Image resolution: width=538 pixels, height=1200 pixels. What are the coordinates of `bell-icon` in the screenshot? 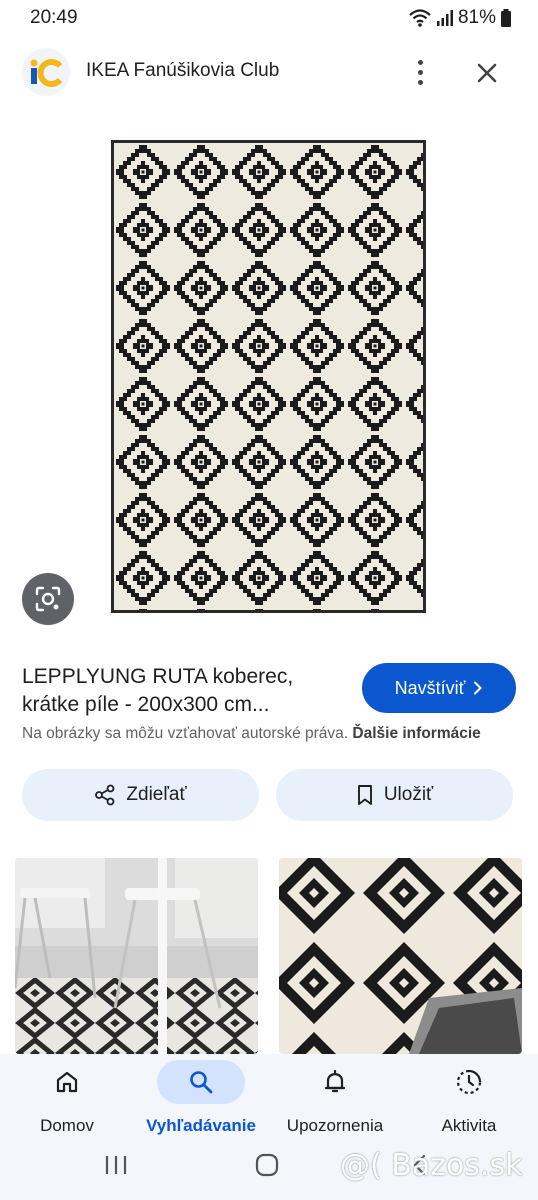 It's located at (335, 1081).